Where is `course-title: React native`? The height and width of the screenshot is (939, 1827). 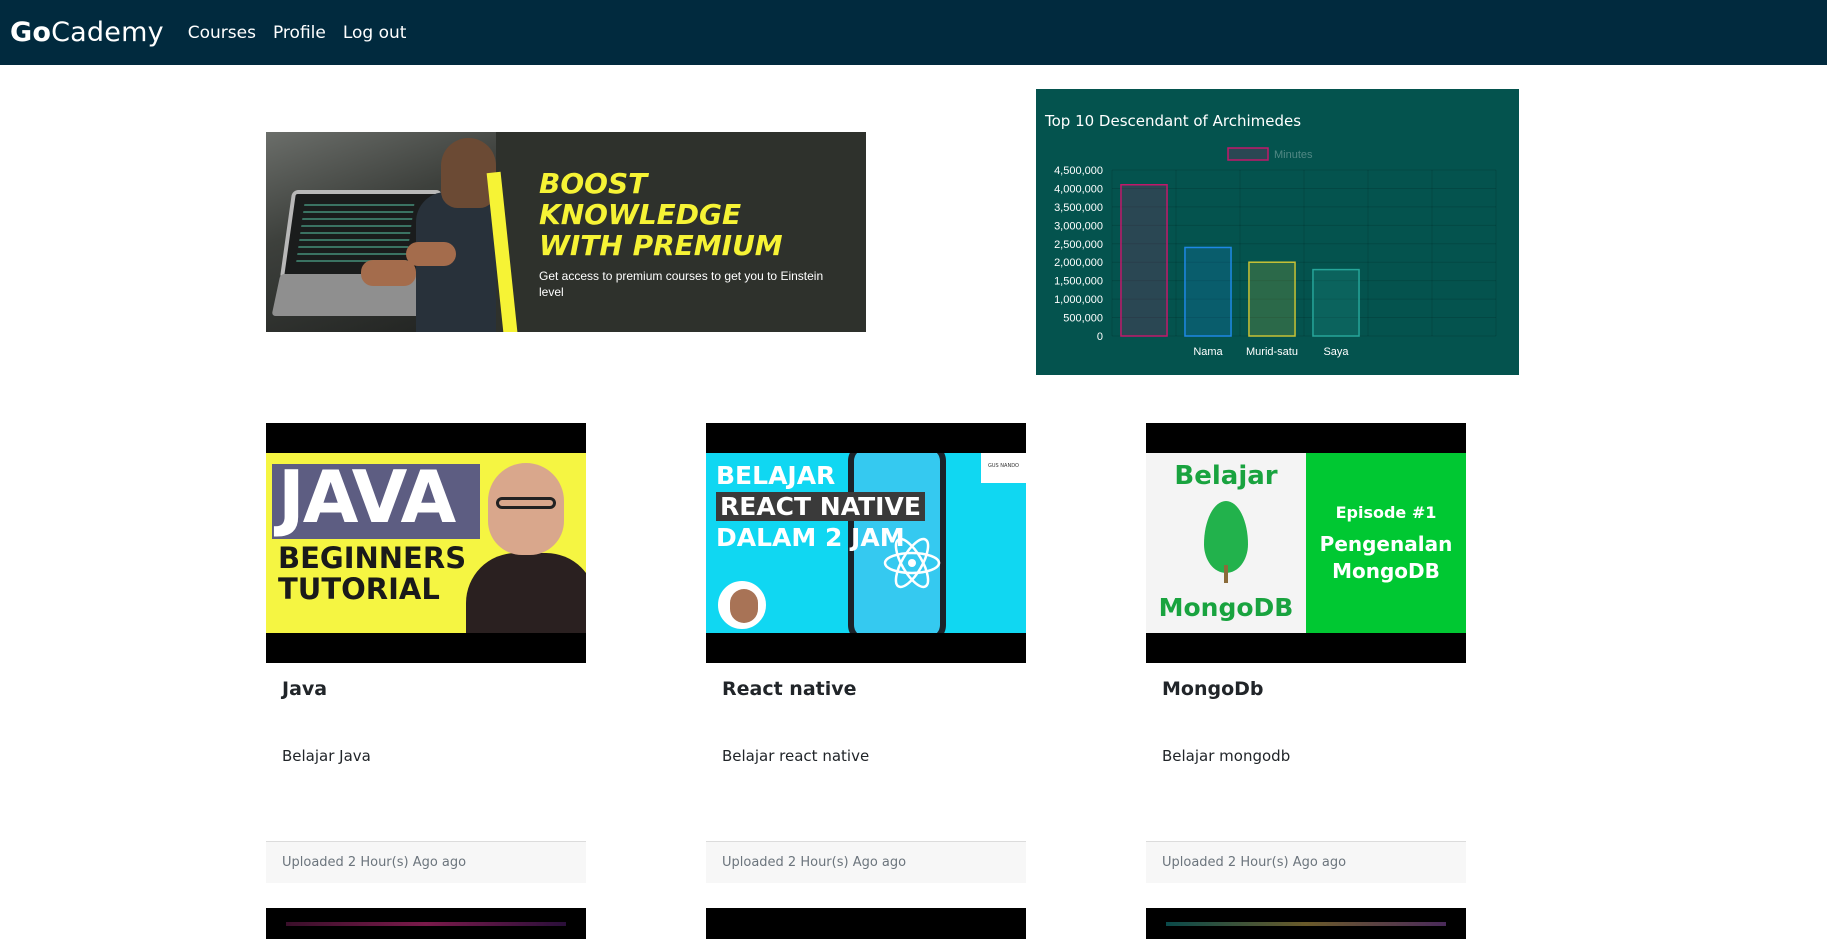
course-title: React native is located at coordinates (789, 689).